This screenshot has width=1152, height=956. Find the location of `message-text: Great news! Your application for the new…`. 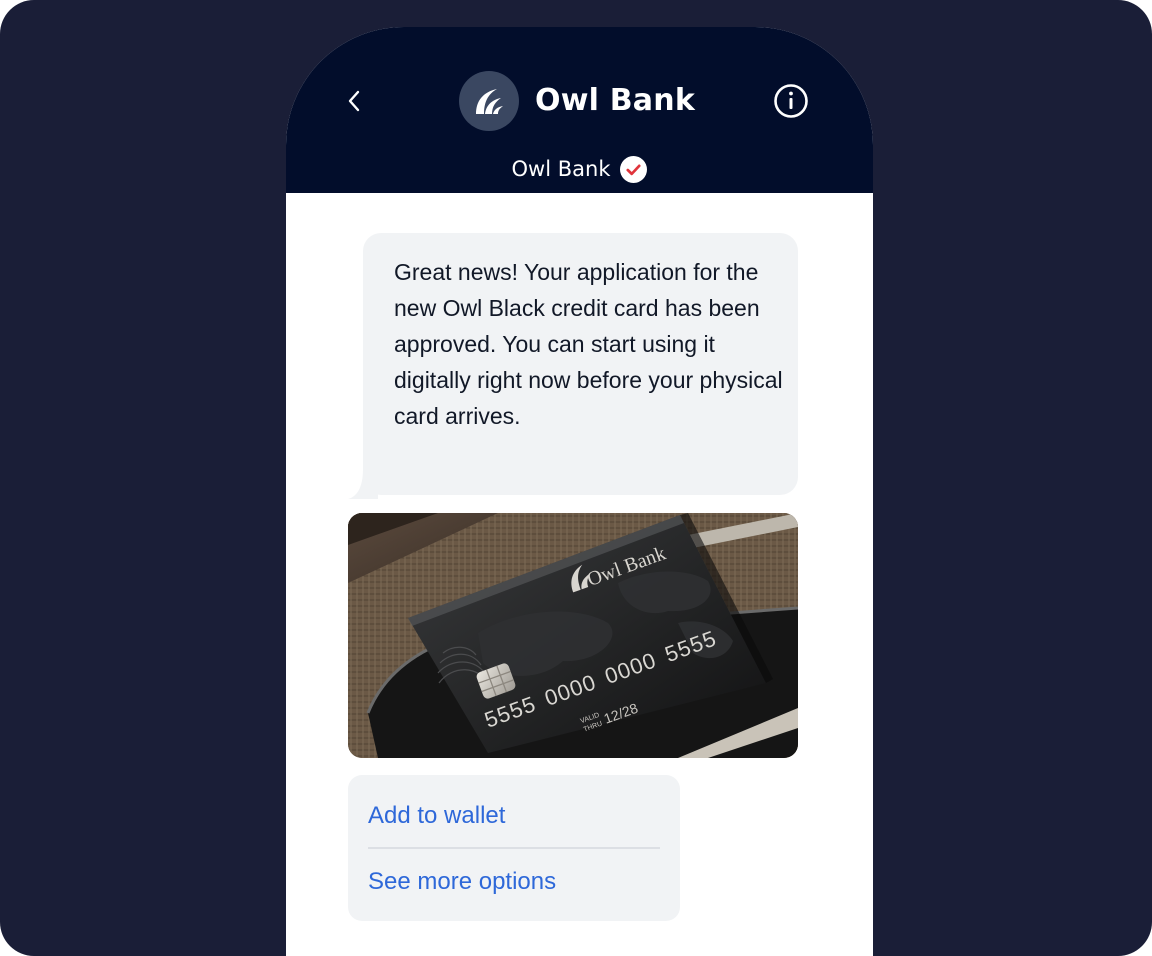

message-text: Great news! Your application for the new… is located at coordinates (588, 344).